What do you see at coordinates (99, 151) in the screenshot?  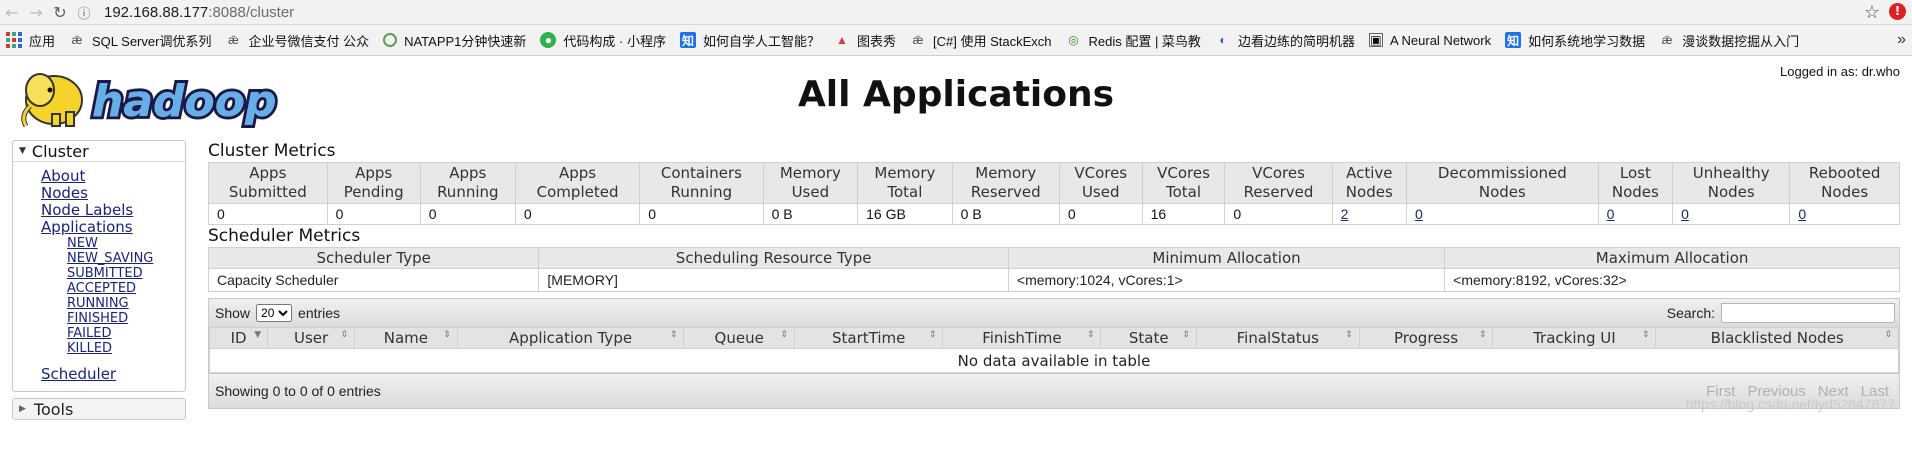 I see `cluster-header: ▼ Cluster` at bounding box center [99, 151].